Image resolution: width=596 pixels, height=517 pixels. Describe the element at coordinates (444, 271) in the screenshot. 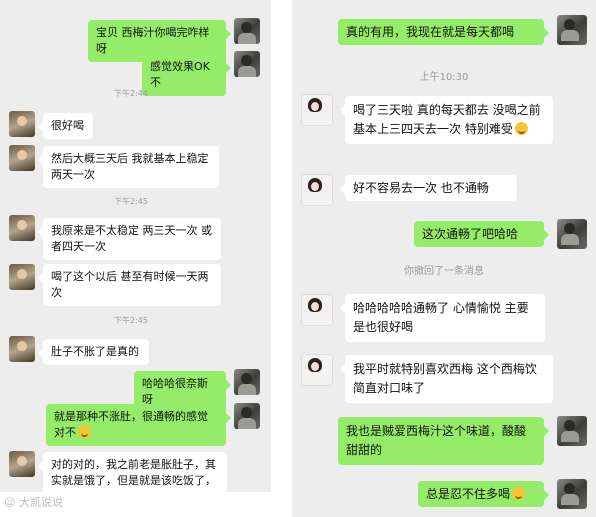

I see `recall-notice: 你撤回了一条消息` at that location.